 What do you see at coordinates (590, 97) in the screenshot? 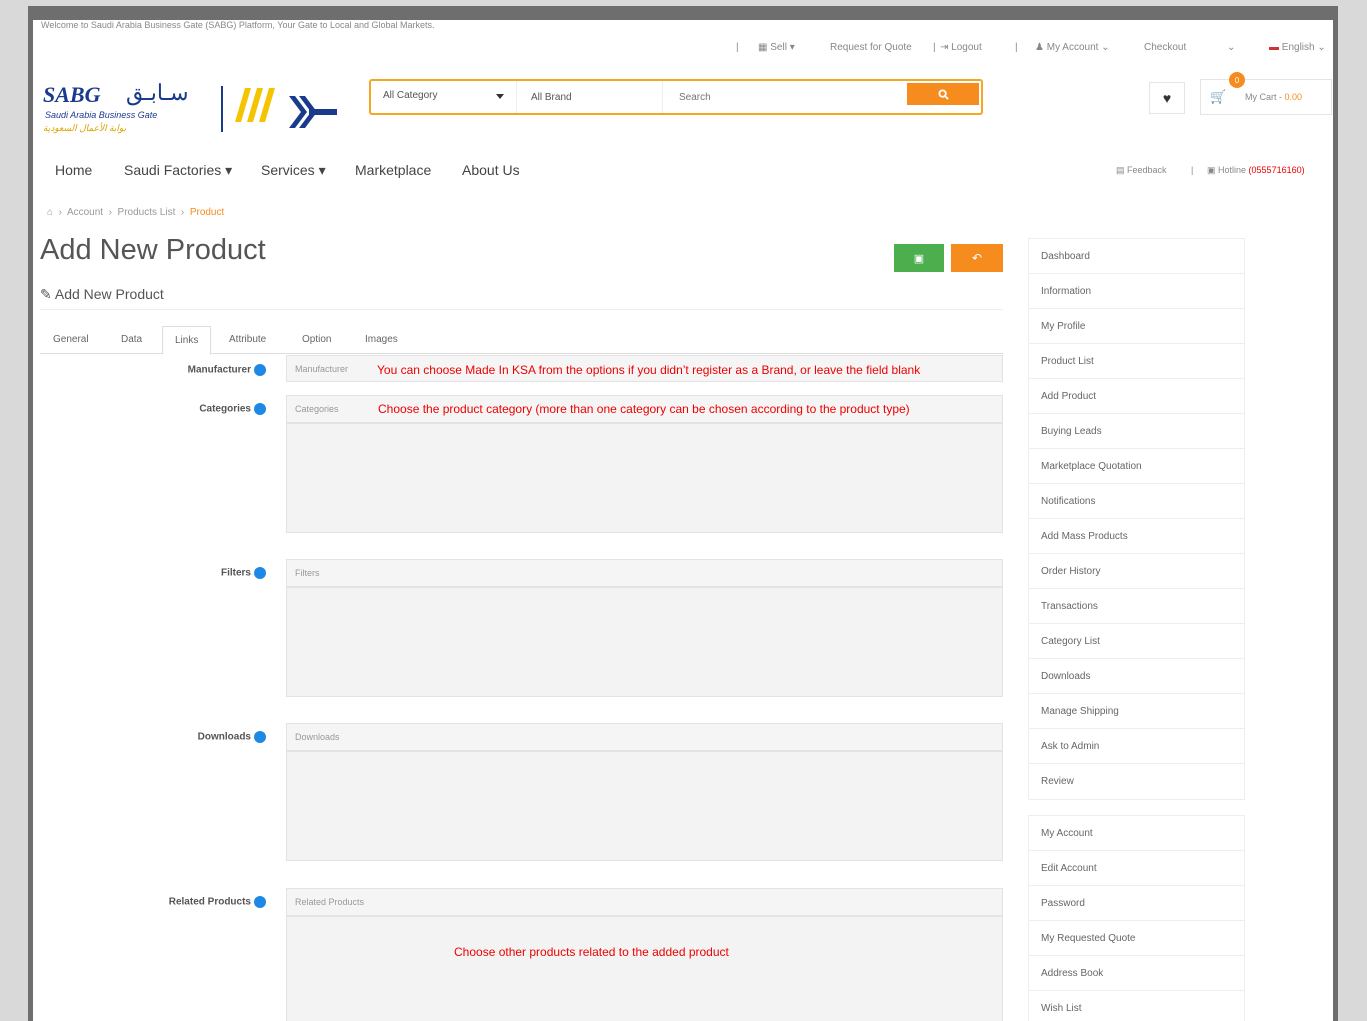
I see `brand-select: All Brand` at bounding box center [590, 97].